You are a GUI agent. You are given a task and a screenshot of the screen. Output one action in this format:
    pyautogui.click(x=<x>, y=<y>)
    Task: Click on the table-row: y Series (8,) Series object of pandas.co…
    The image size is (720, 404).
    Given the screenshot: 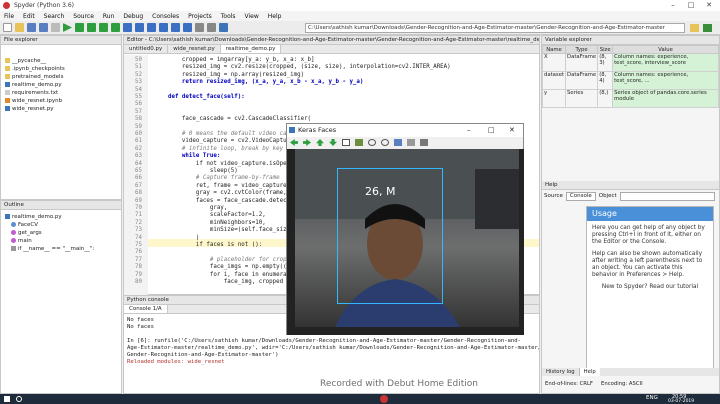 What is the action you would take?
    pyautogui.click(x=630, y=98)
    